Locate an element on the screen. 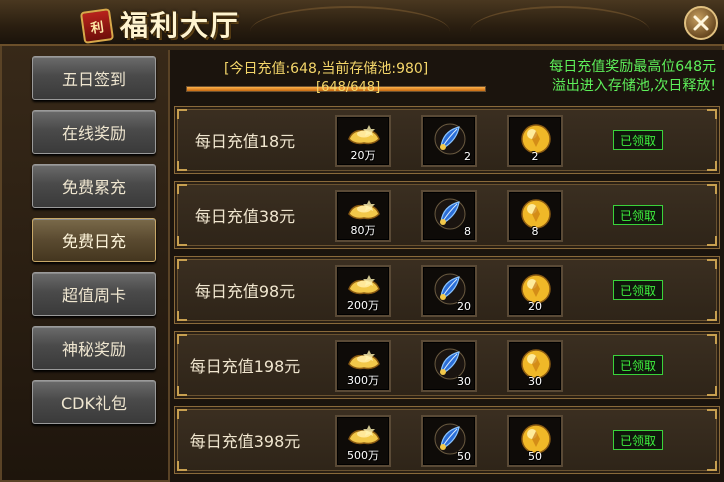 This screenshot has height=482, width=724. sidebar-item-free-cumulative: 免费累充 is located at coordinates (94, 186).